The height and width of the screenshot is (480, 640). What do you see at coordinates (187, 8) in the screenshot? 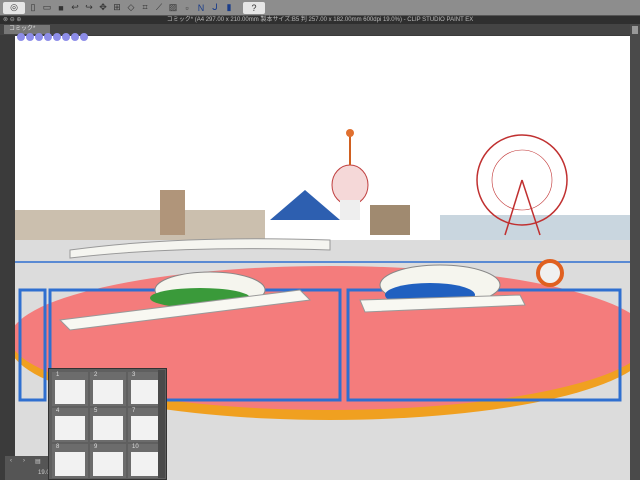
I see `blank-icon: ▫` at bounding box center [187, 8].